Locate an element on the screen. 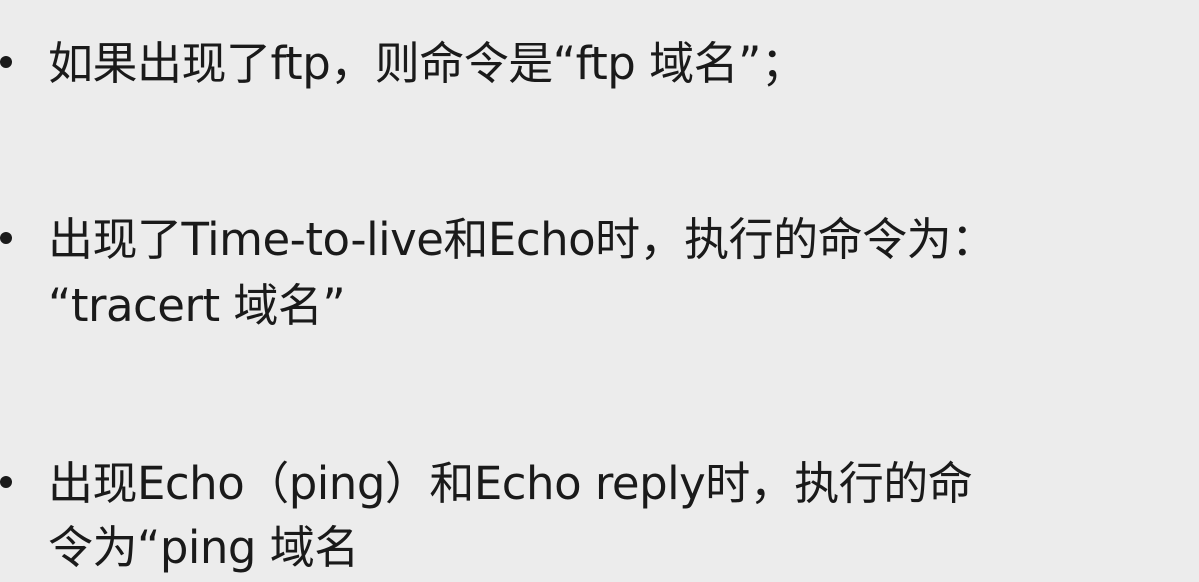 The height and width of the screenshot is (582, 1199). bullet-text-line: 如果出现了ftp，则命令是“ftp 域名”； is located at coordinates (427, 63).